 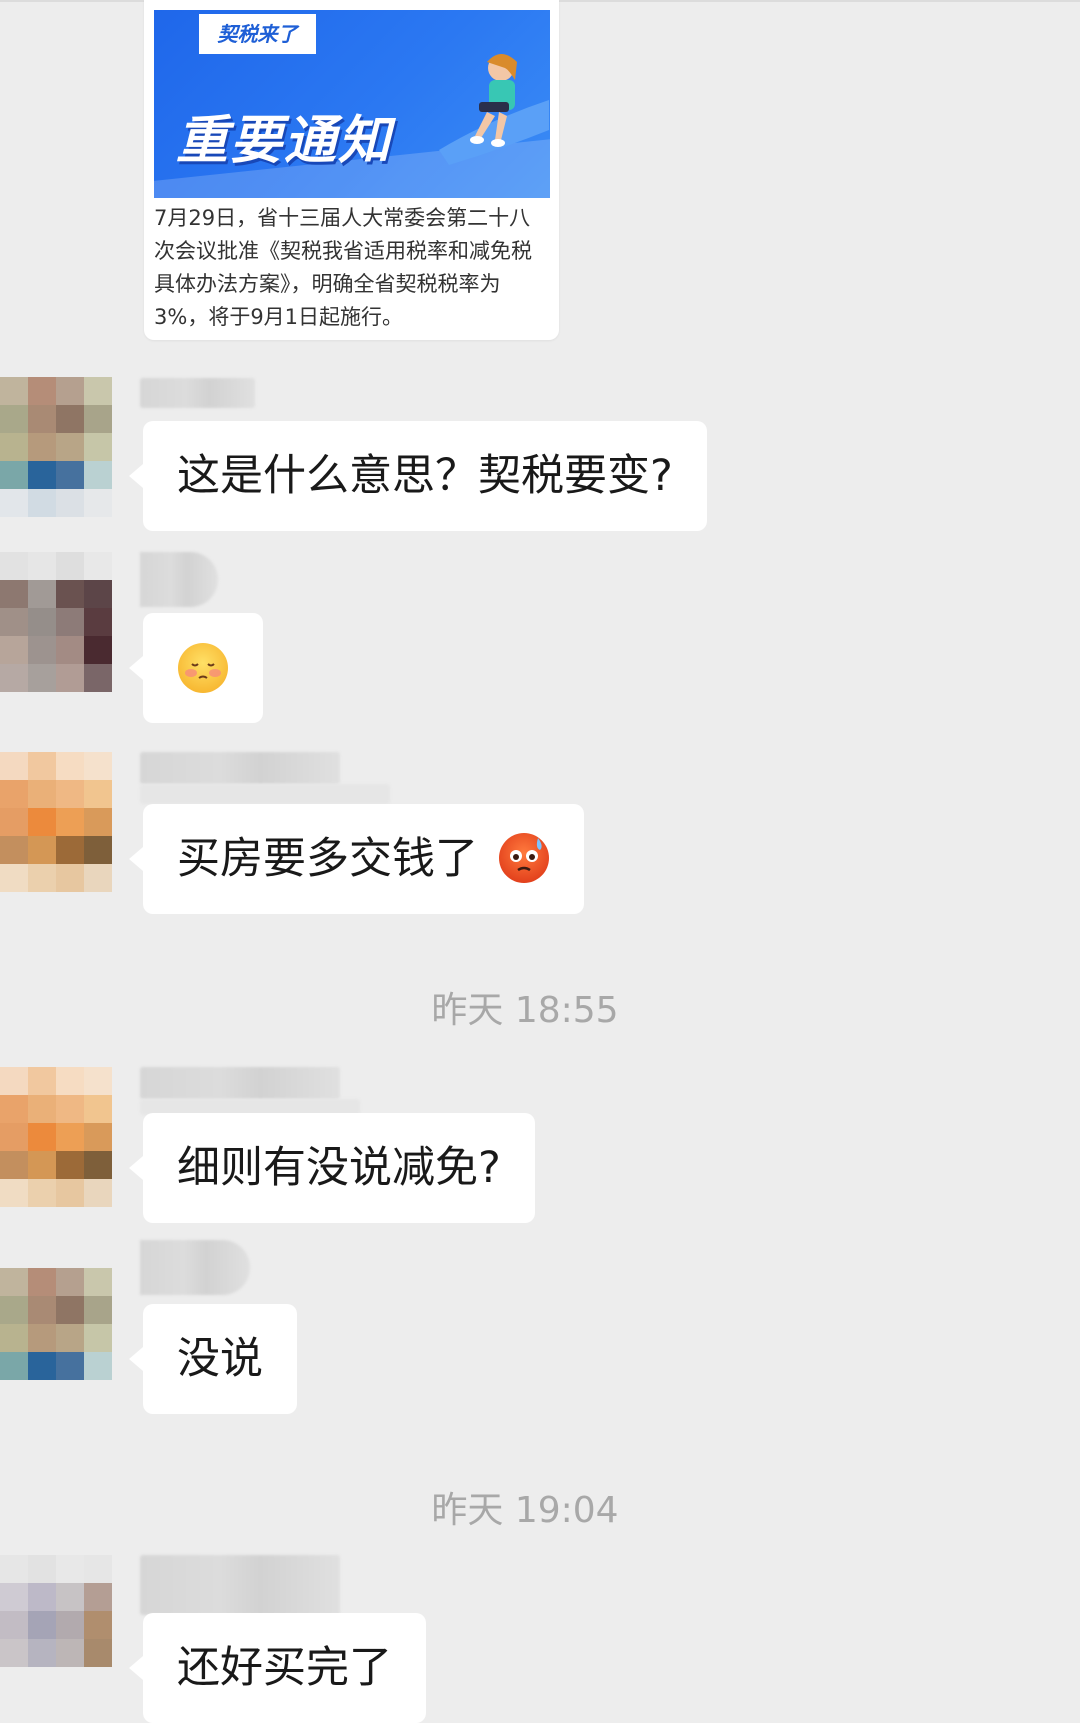 I want to click on message-bubble: 这是什么意思？契税要变?, so click(x=418, y=476).